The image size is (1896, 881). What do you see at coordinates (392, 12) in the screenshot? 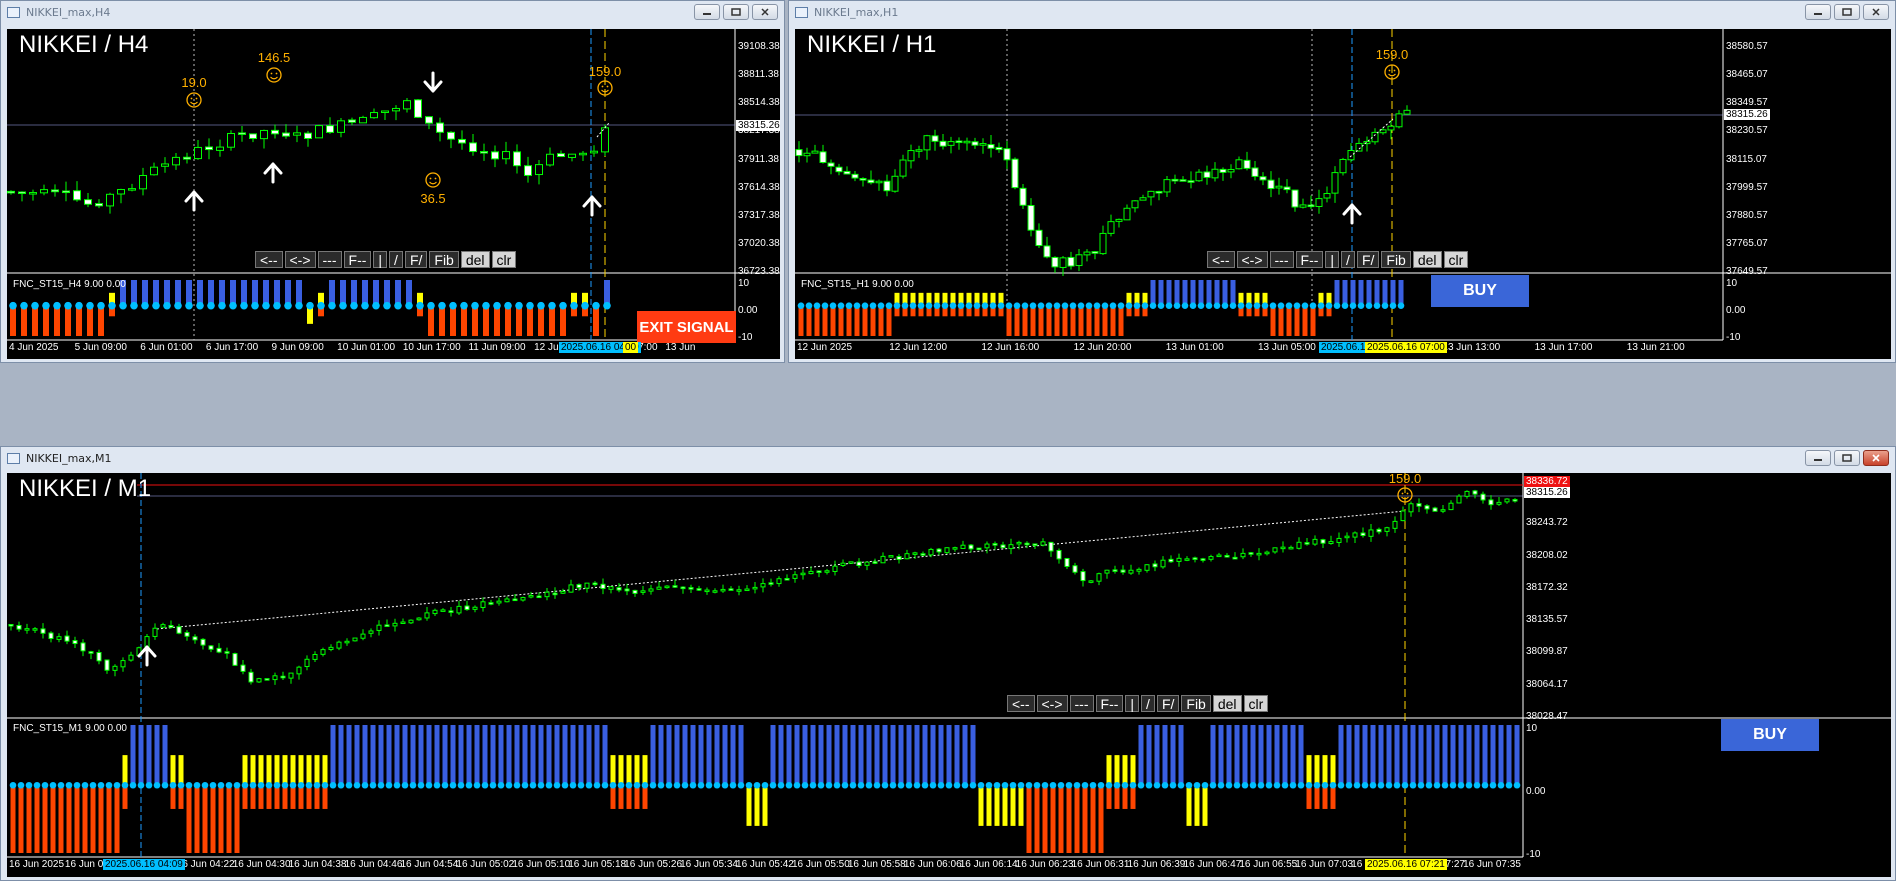
I see `window-titlebar: NIKKEI_max,H4` at bounding box center [392, 12].